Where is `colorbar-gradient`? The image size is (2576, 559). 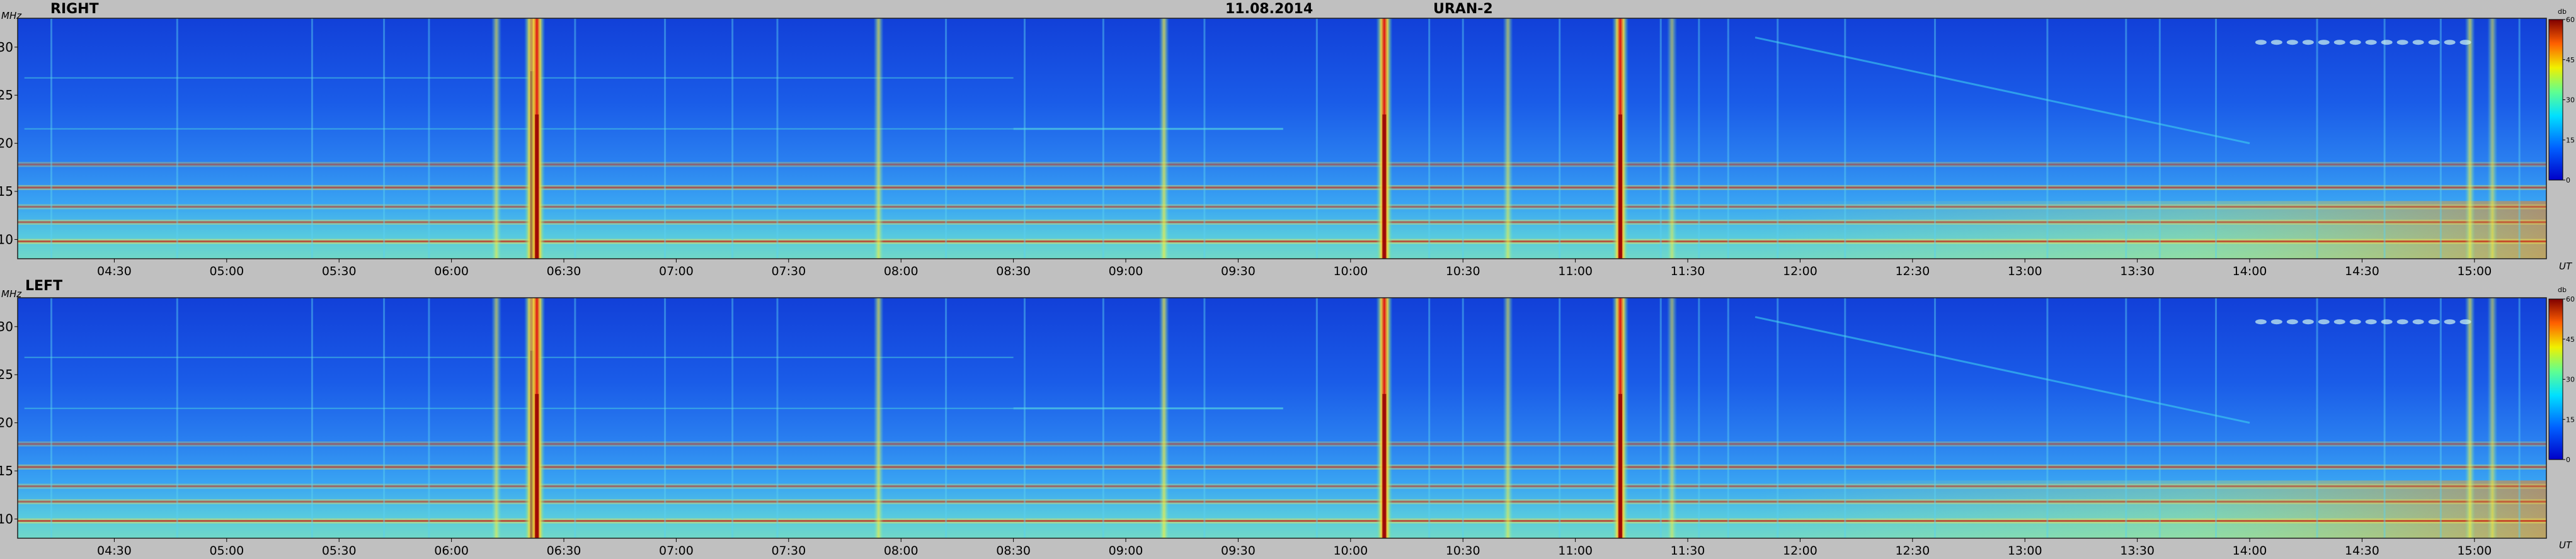
colorbar-gradient is located at coordinates (2555, 100).